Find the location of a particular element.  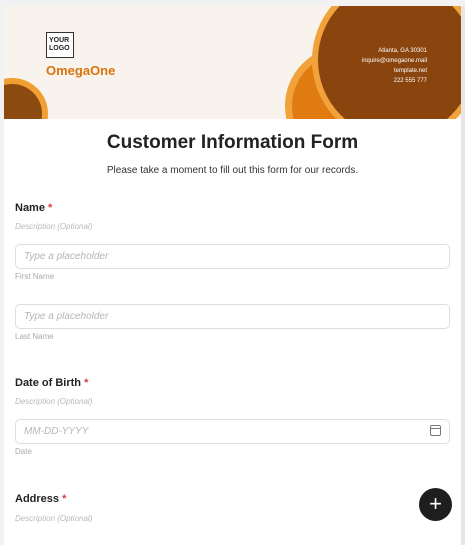

dob-description: Description (Optional) is located at coordinates (53, 401).